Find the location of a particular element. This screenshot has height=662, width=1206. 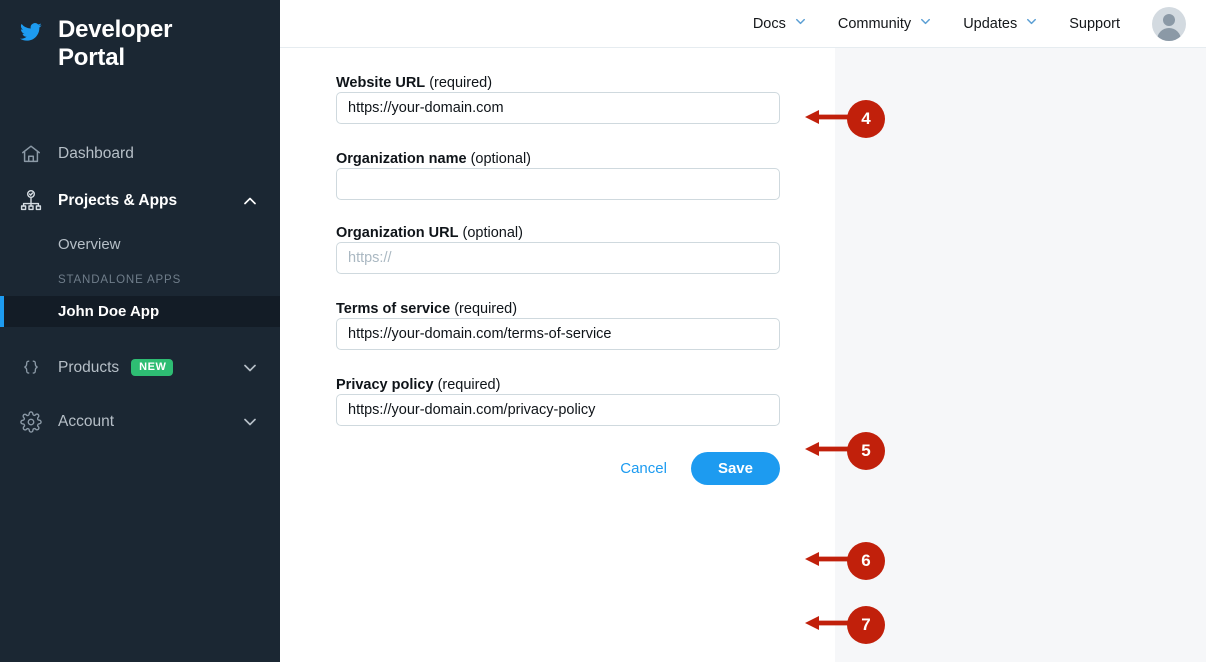

sidebar-item-products: Products NEW is located at coordinates (140, 367).